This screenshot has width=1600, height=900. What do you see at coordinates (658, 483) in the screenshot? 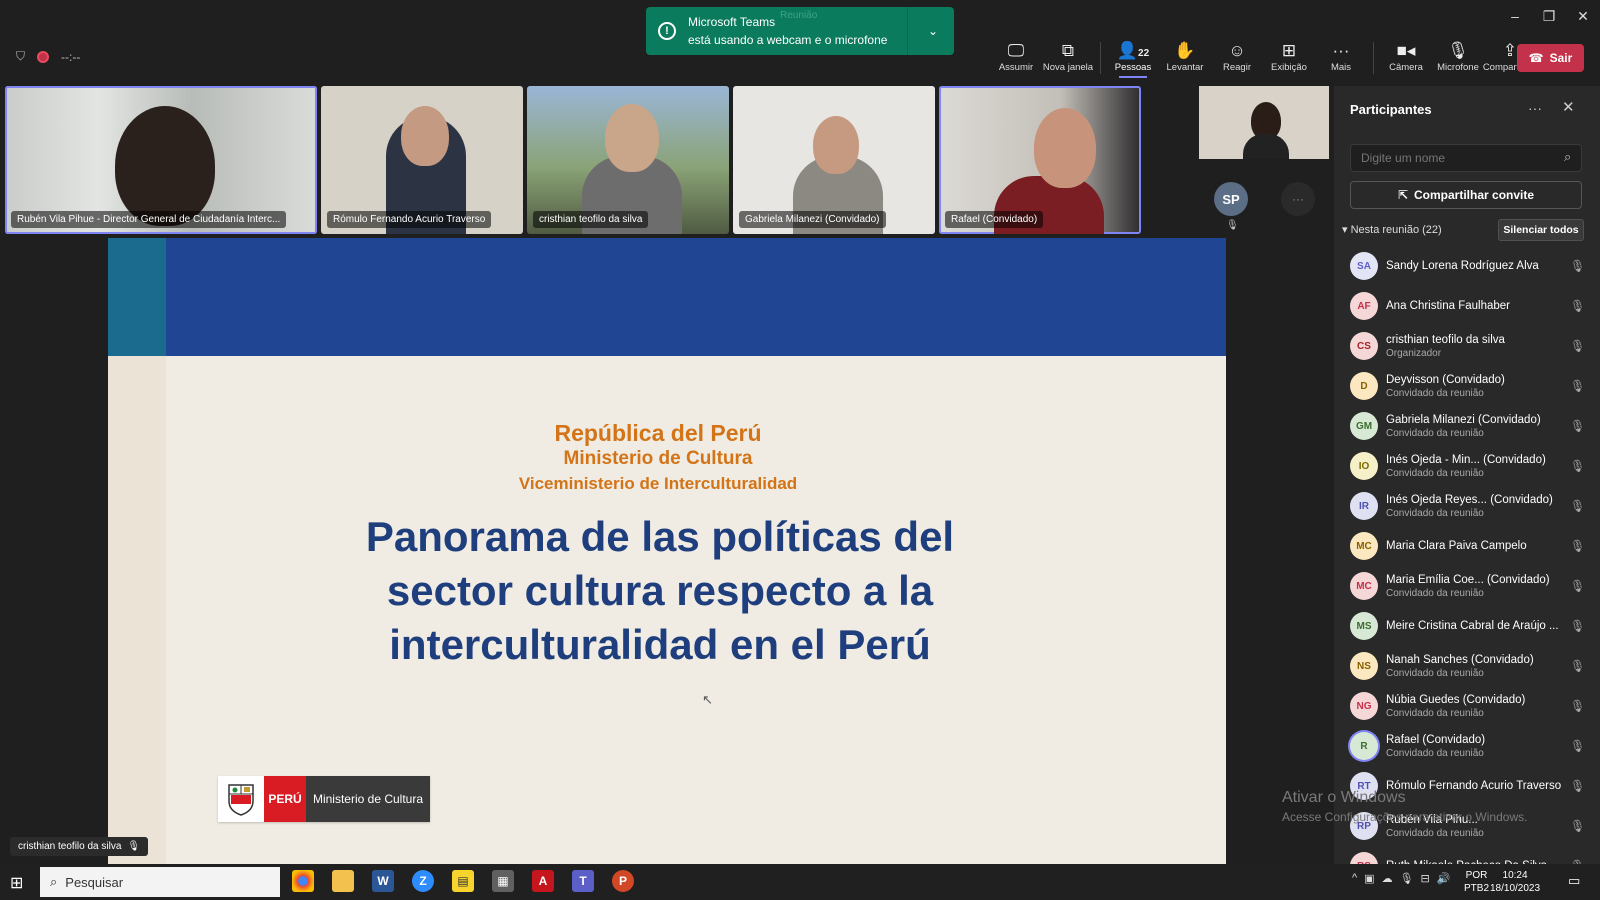
I see `slide-line-3: Viceministerio de Interculturalidad` at bounding box center [658, 483].